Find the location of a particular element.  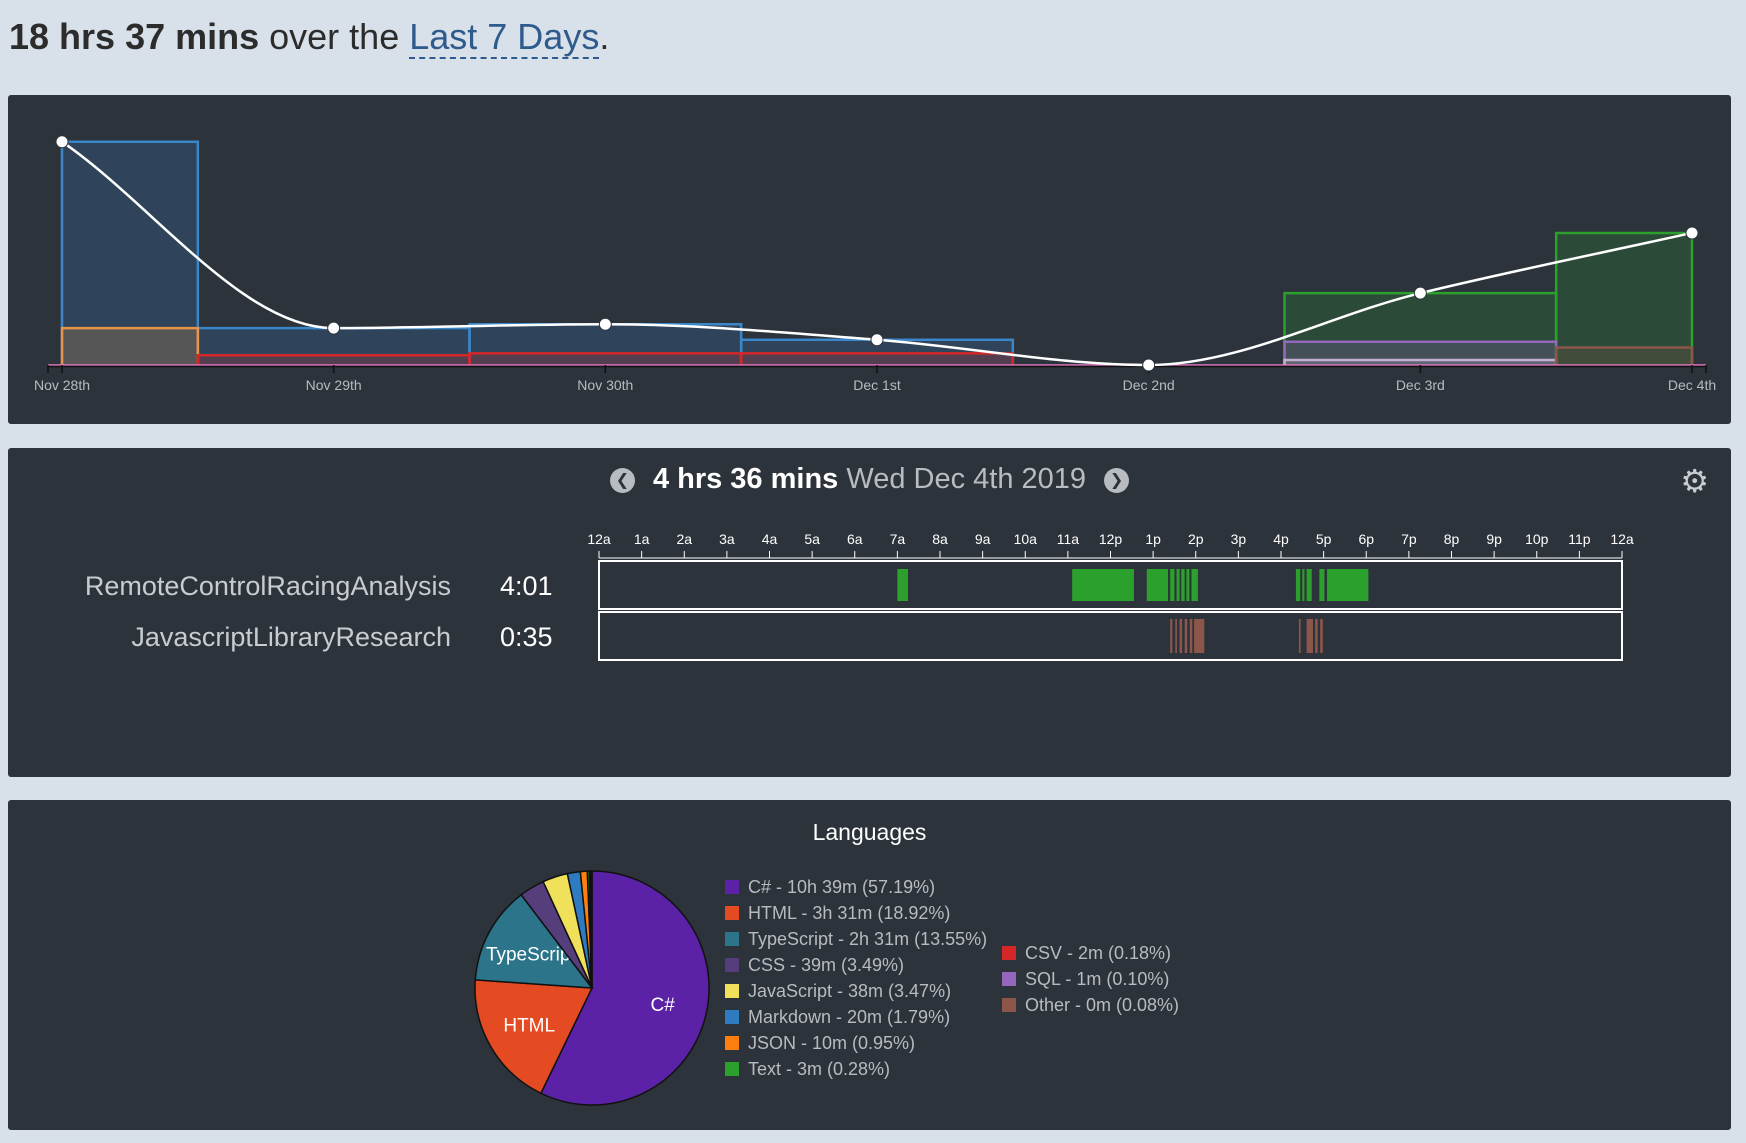

legend-item: CSS - 39m (3.49%) is located at coordinates (814, 965).